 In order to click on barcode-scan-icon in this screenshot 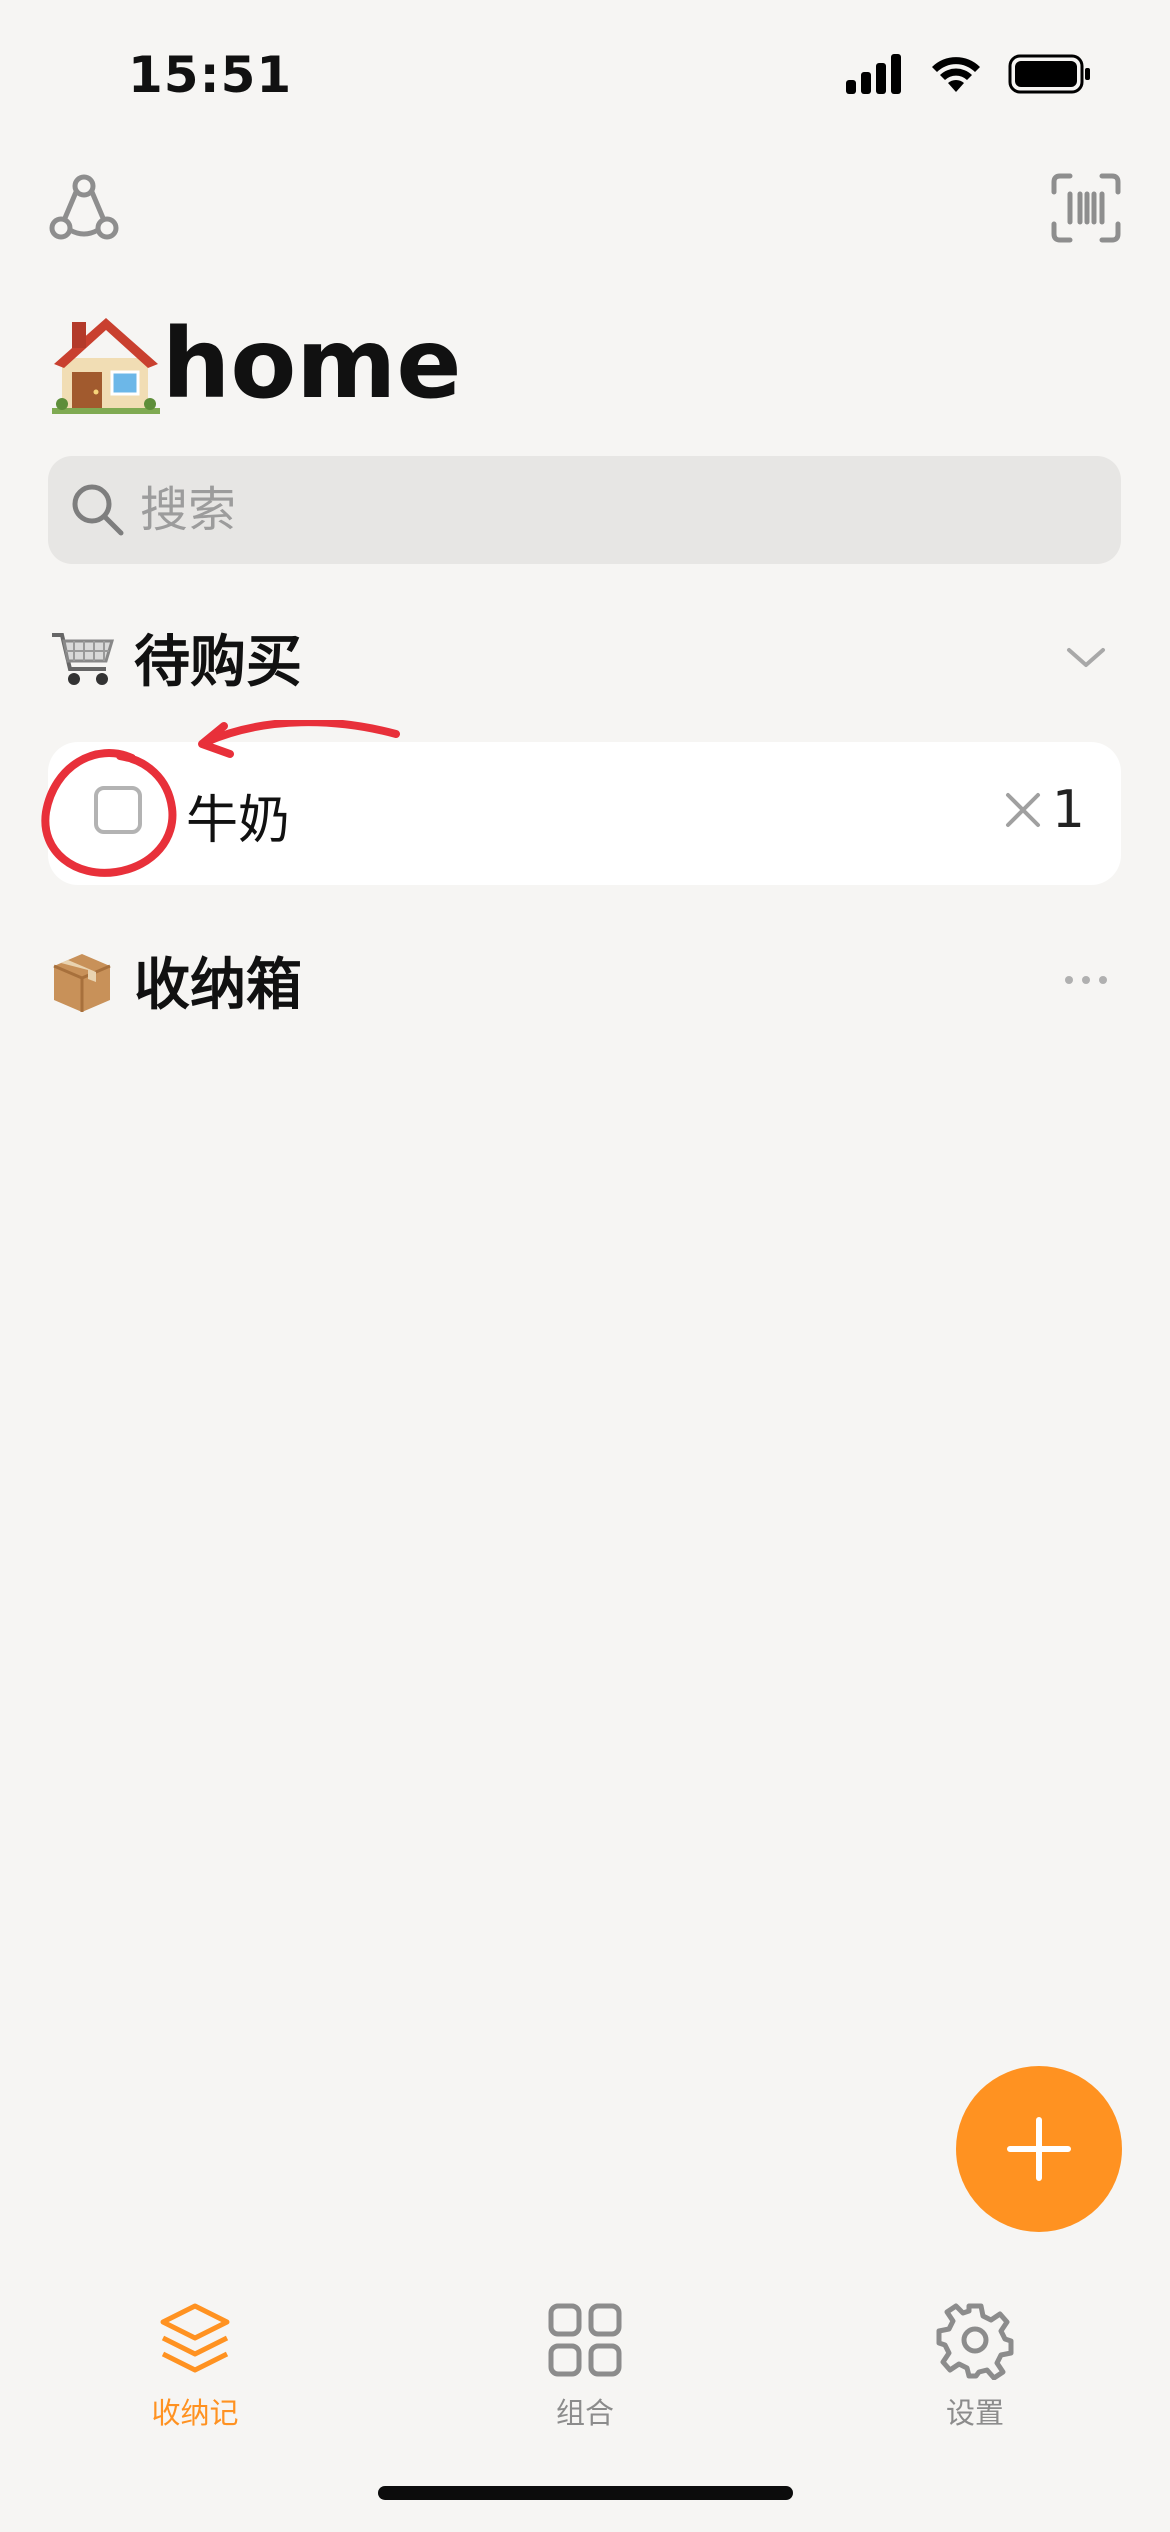, I will do `click(1086, 208)`.